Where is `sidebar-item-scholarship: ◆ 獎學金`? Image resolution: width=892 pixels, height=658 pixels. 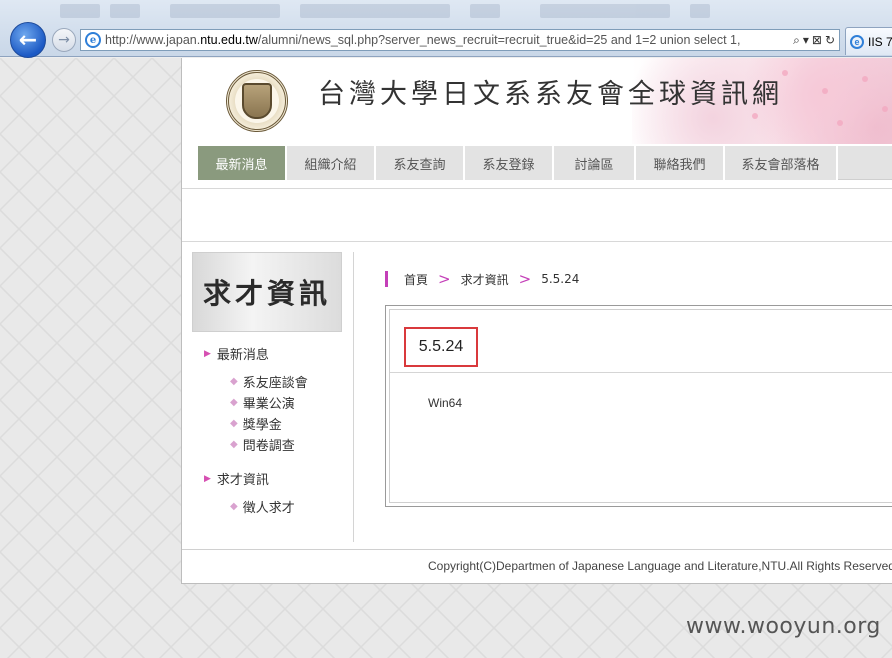
sidebar-item-scholarship: ◆ 獎學金 is located at coordinates (256, 423).